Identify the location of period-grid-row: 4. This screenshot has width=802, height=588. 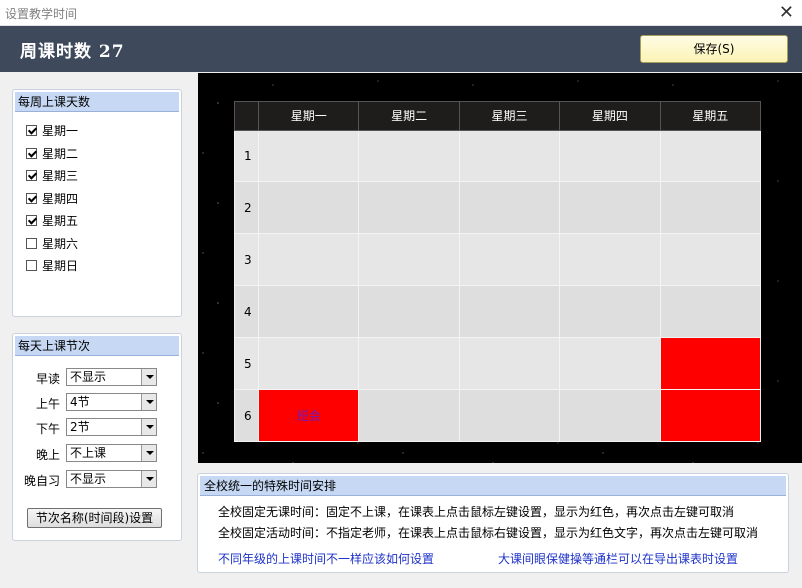
(498, 312).